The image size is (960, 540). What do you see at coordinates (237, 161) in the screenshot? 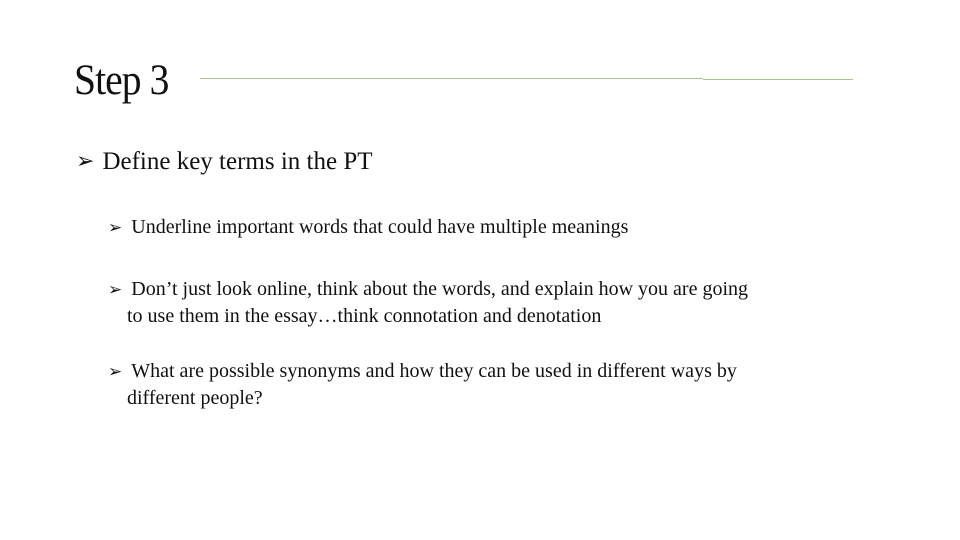
I see `main-bullet-text: Define key terms in the PT` at bounding box center [237, 161].